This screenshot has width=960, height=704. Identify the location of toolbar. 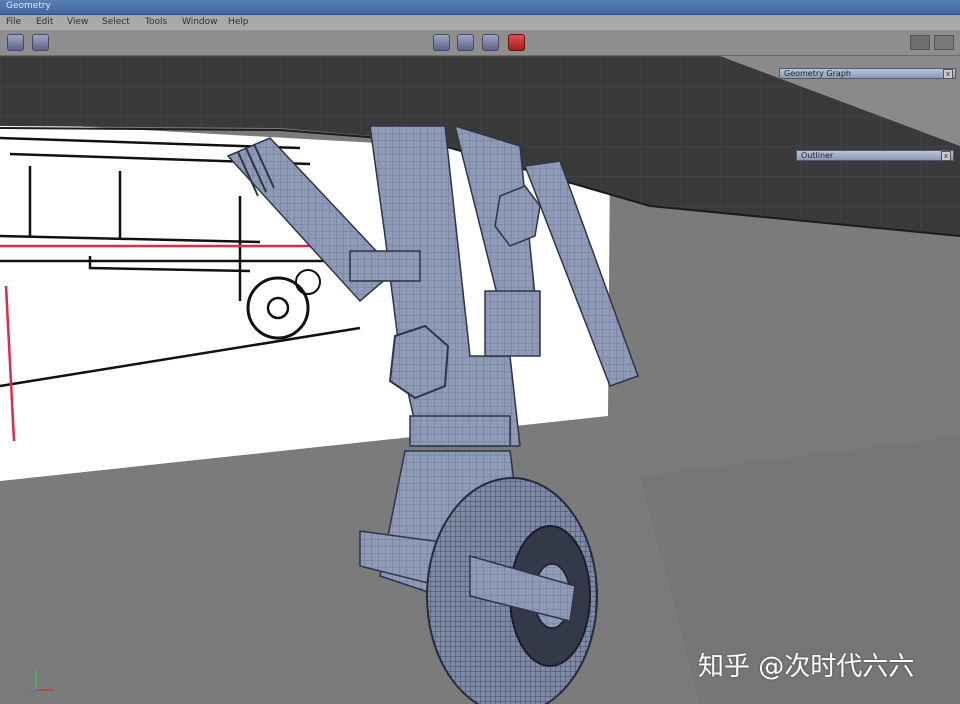
(480, 43).